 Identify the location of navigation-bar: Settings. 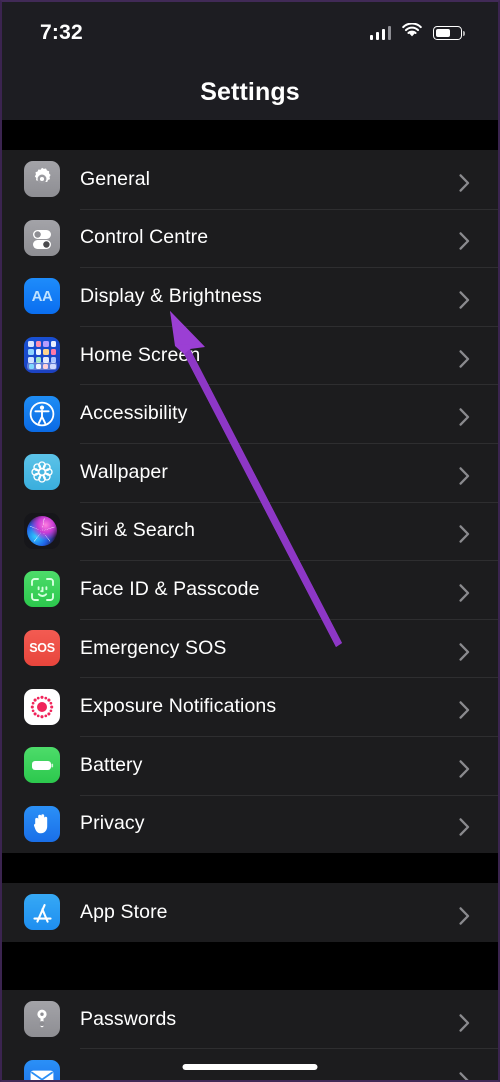
(250, 92).